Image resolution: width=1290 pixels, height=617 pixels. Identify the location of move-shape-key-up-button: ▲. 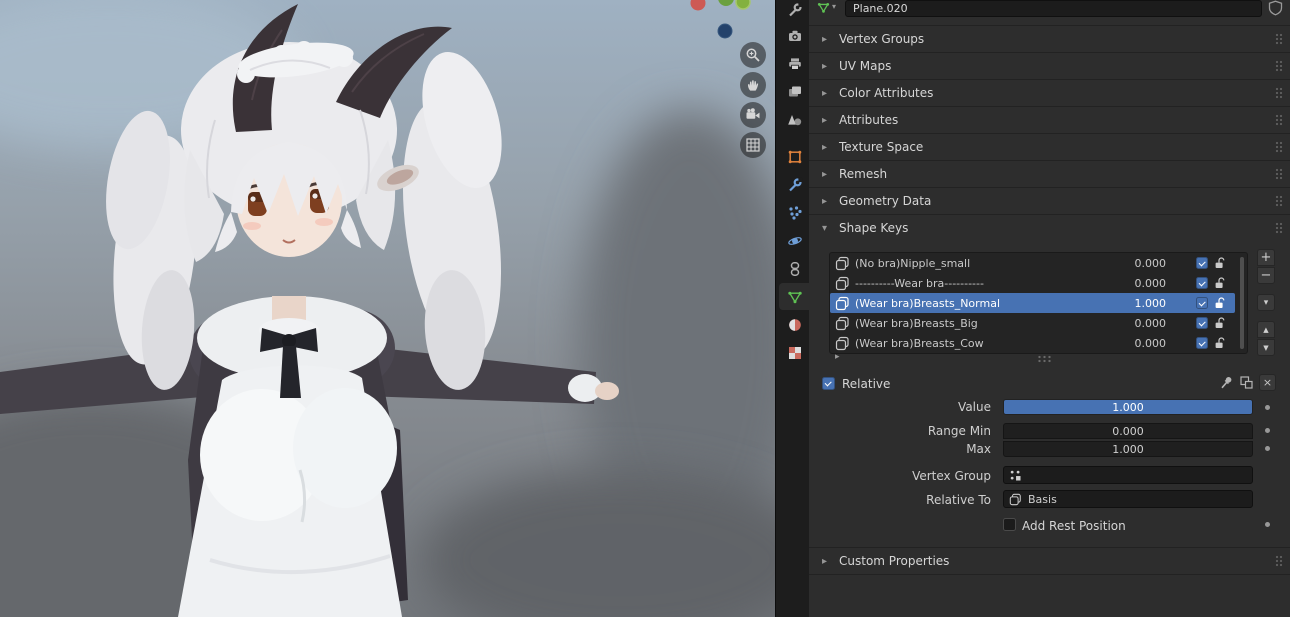
(1266, 329).